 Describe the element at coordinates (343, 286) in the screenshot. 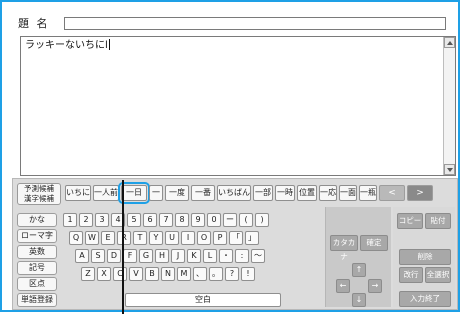

I see `left-arrow-key: ←` at that location.